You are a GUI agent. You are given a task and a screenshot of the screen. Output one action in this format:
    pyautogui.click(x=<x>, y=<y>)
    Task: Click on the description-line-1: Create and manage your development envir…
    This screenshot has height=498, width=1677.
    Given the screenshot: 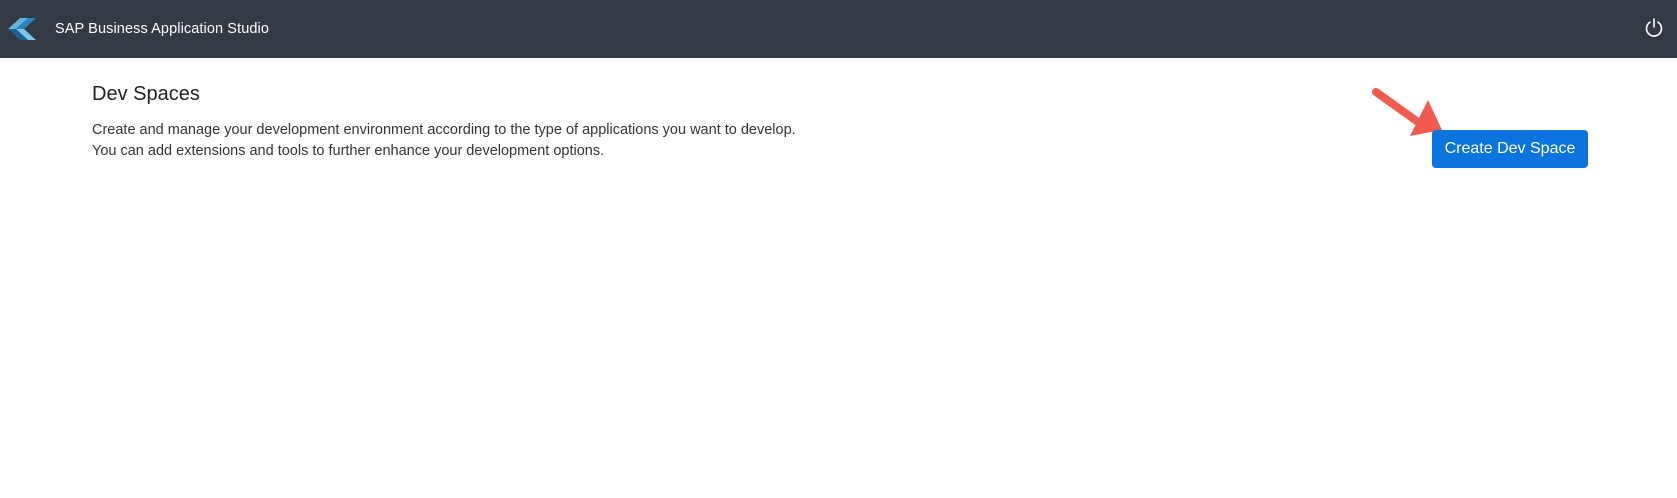 What is the action you would take?
    pyautogui.click(x=444, y=130)
    